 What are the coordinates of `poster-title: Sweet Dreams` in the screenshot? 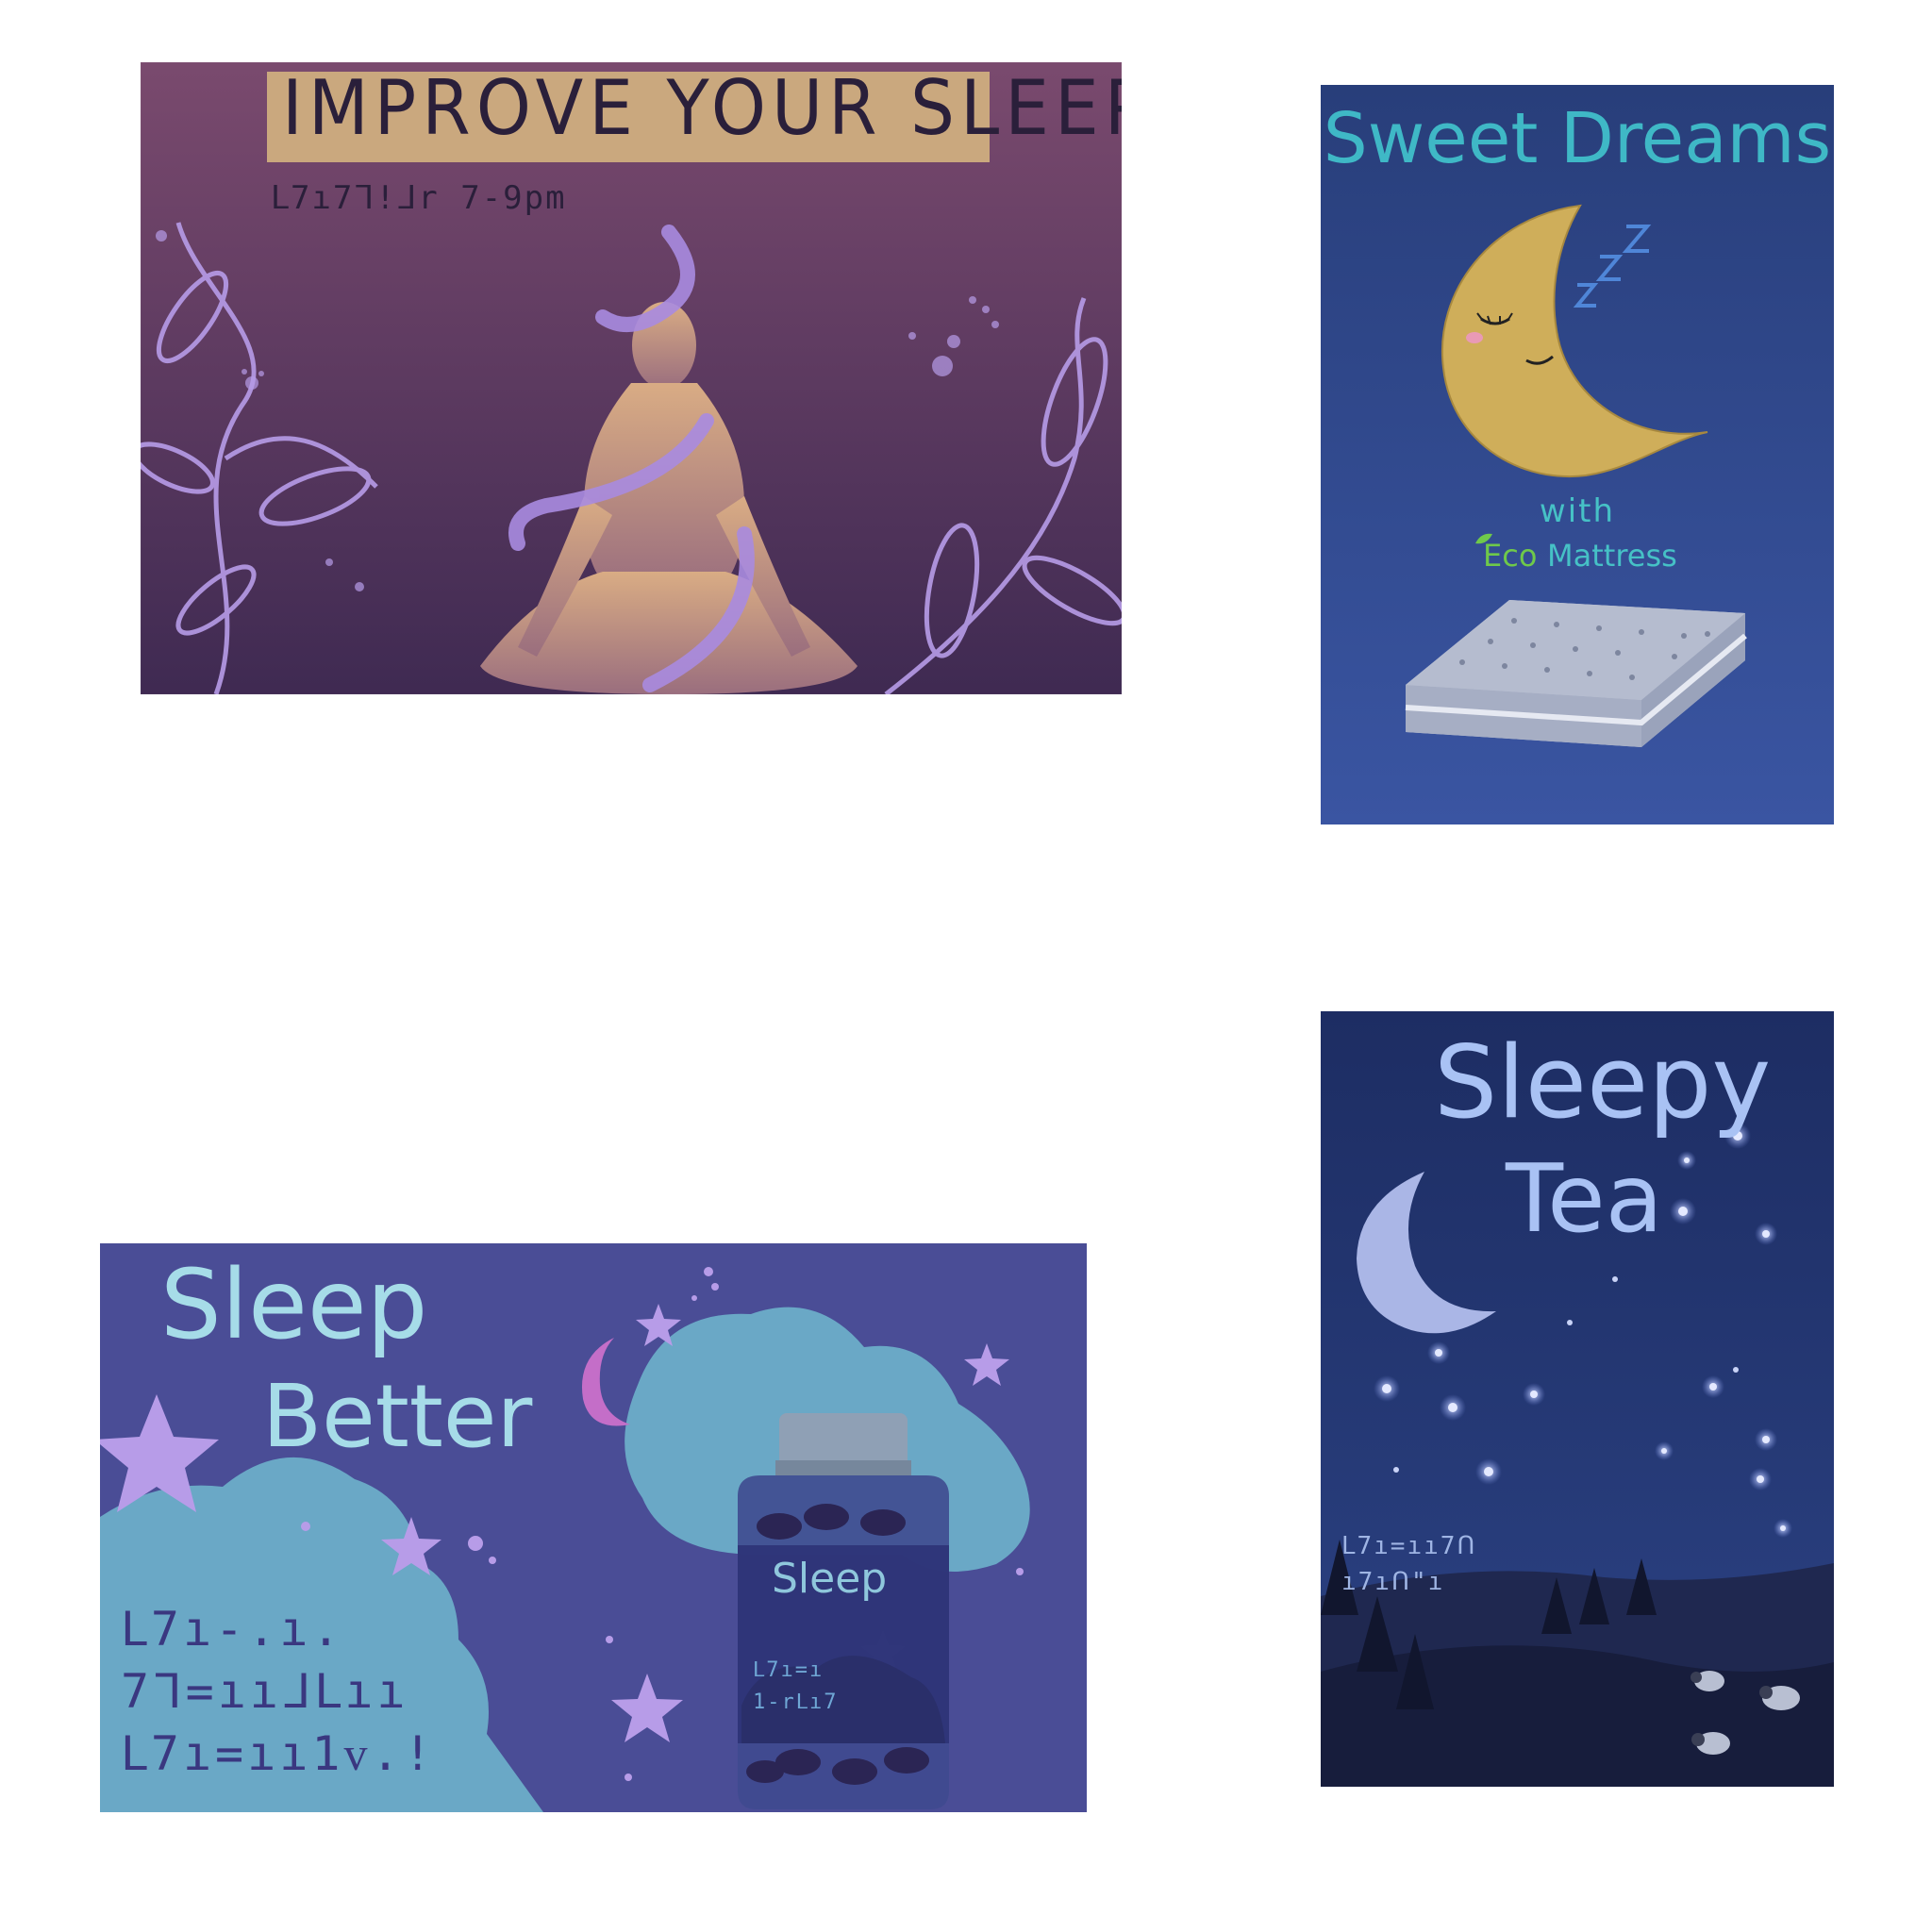 It's located at (1577, 138).